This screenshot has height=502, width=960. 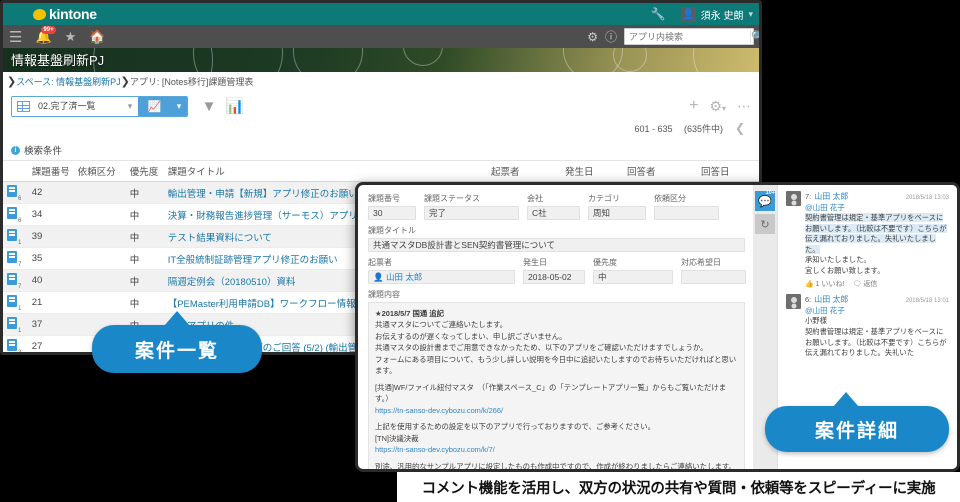 What do you see at coordinates (48, 29) in the screenshot?
I see `notification-badge: 99+` at bounding box center [48, 29].